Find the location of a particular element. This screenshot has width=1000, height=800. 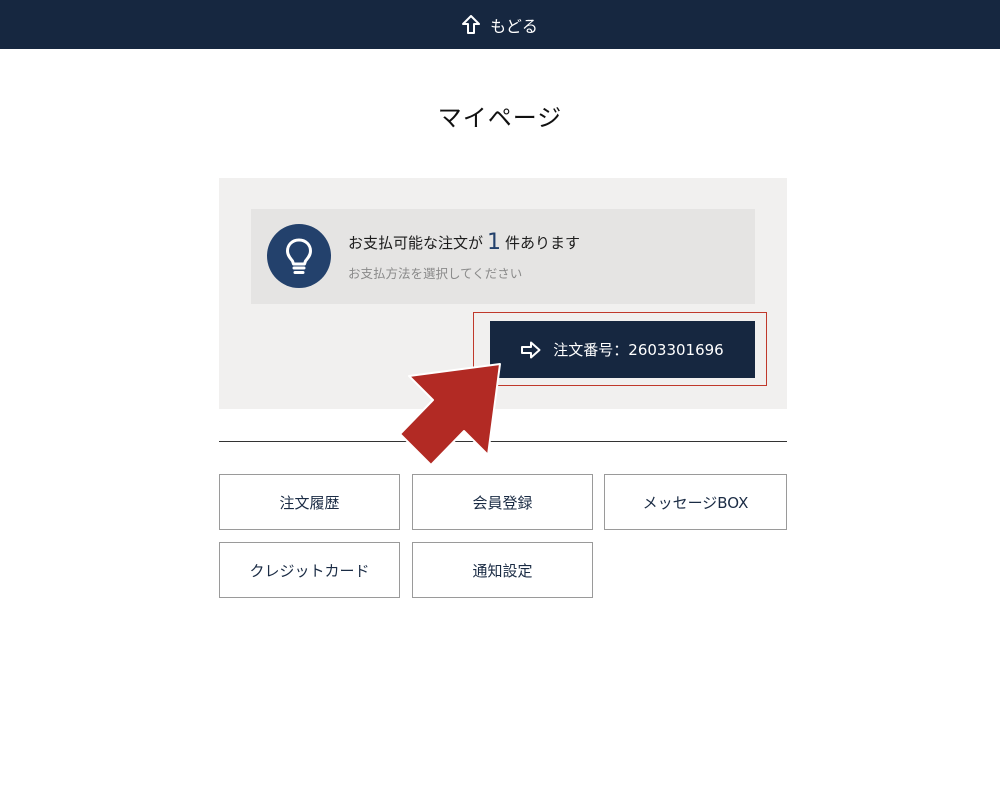

order-history-button: 注文履歴 is located at coordinates (309, 502).